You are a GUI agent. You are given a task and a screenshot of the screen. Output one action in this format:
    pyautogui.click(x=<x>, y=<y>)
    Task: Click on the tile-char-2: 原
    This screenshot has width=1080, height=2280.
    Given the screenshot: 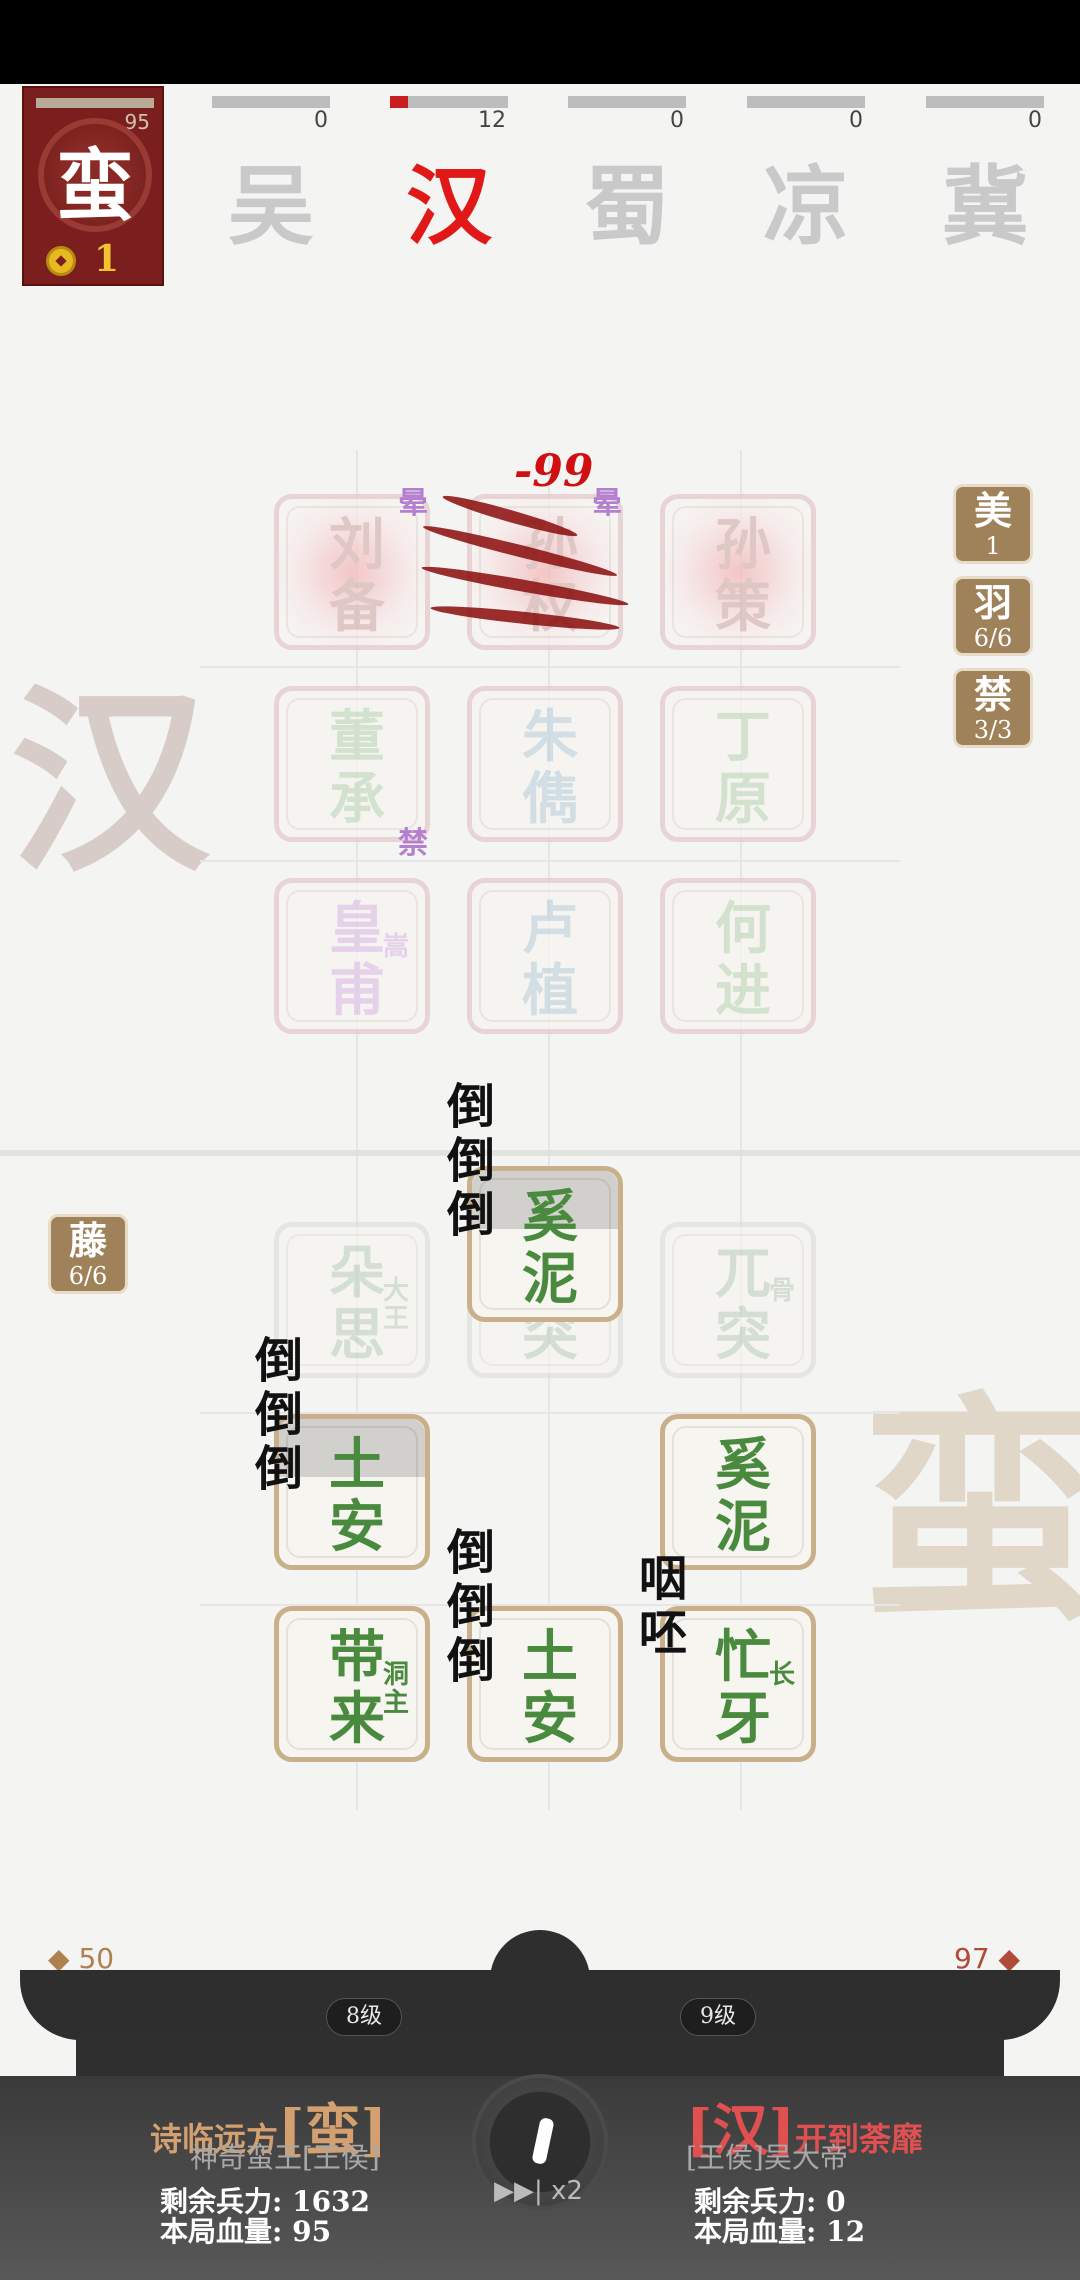 What is the action you would take?
    pyautogui.click(x=743, y=799)
    